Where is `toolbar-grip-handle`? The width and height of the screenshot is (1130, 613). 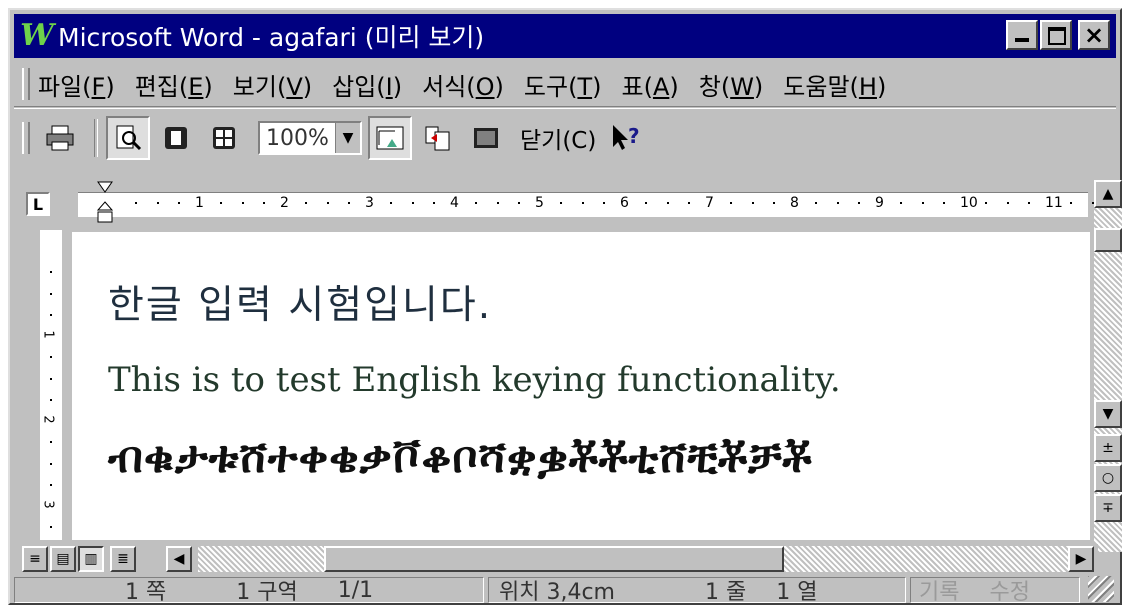 toolbar-grip-handle is located at coordinates (26, 138).